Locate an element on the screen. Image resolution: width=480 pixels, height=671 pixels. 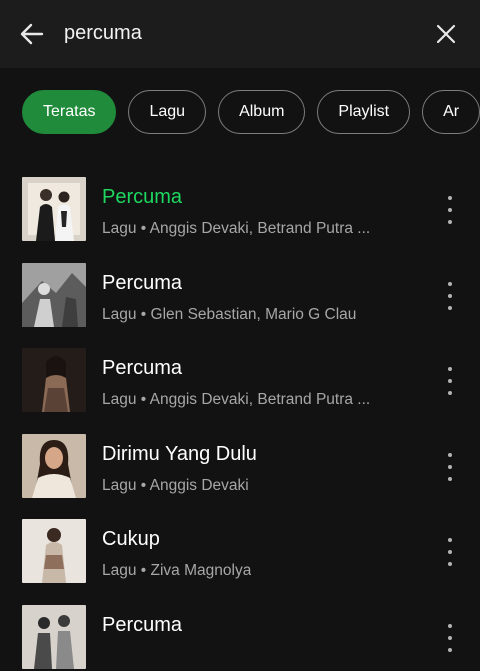
result-row: Cukup Lagu • Ziva Magnolya is located at coordinates (240, 543).